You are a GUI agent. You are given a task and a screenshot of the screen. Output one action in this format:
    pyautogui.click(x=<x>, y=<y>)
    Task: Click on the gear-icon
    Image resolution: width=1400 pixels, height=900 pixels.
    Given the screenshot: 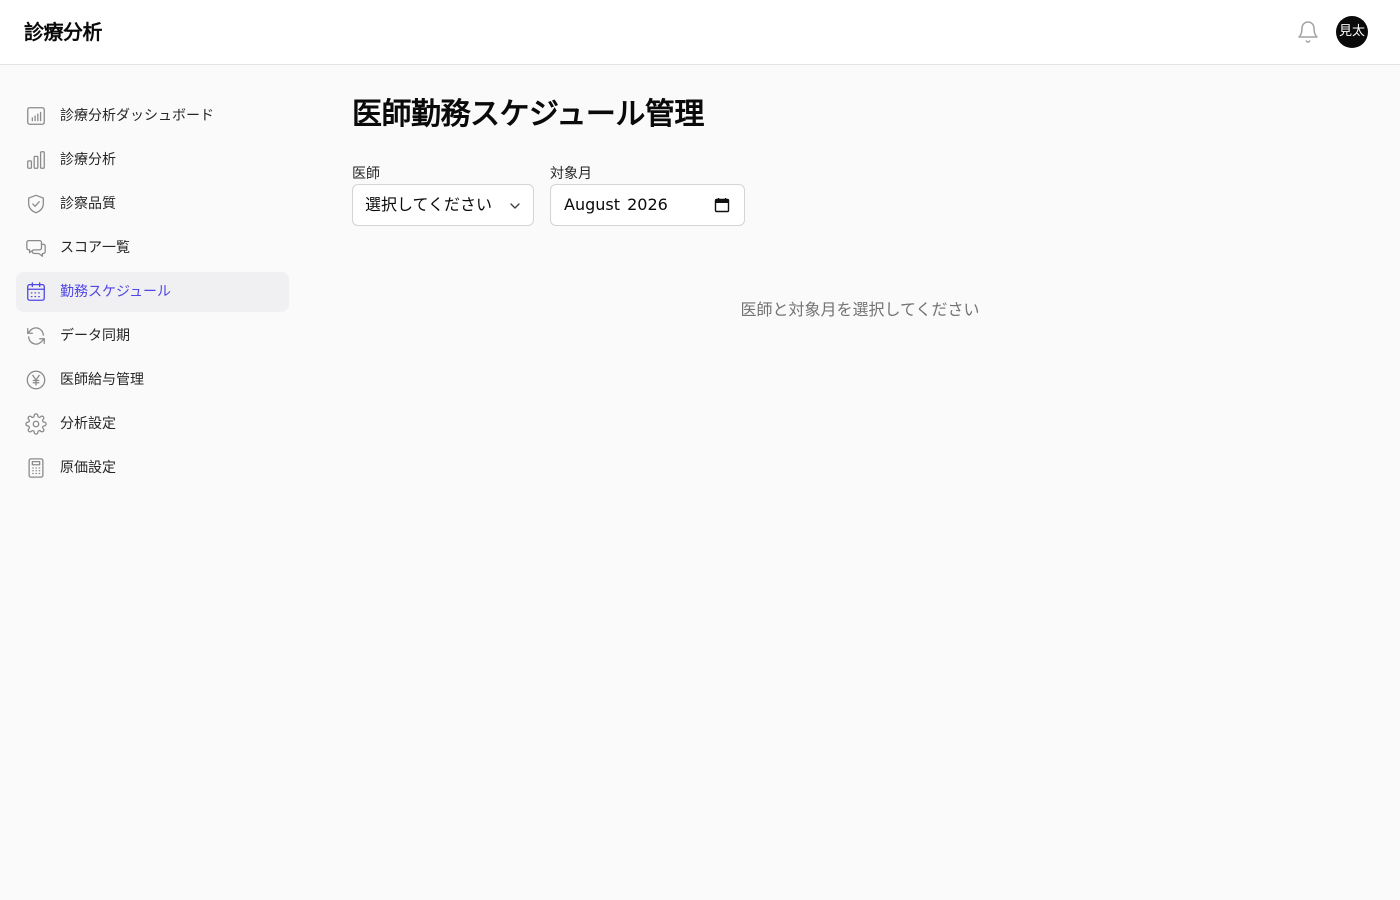 What is the action you would take?
    pyautogui.click(x=36, y=424)
    